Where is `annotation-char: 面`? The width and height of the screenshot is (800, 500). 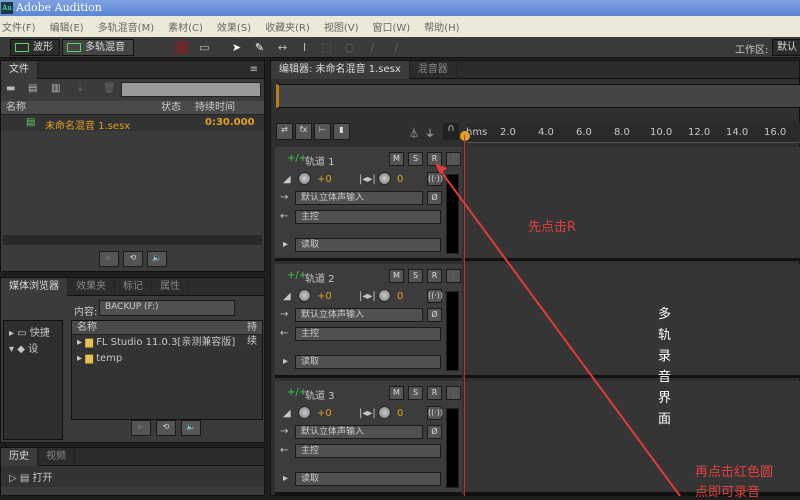
annotation-char: 面 is located at coordinates (665, 419).